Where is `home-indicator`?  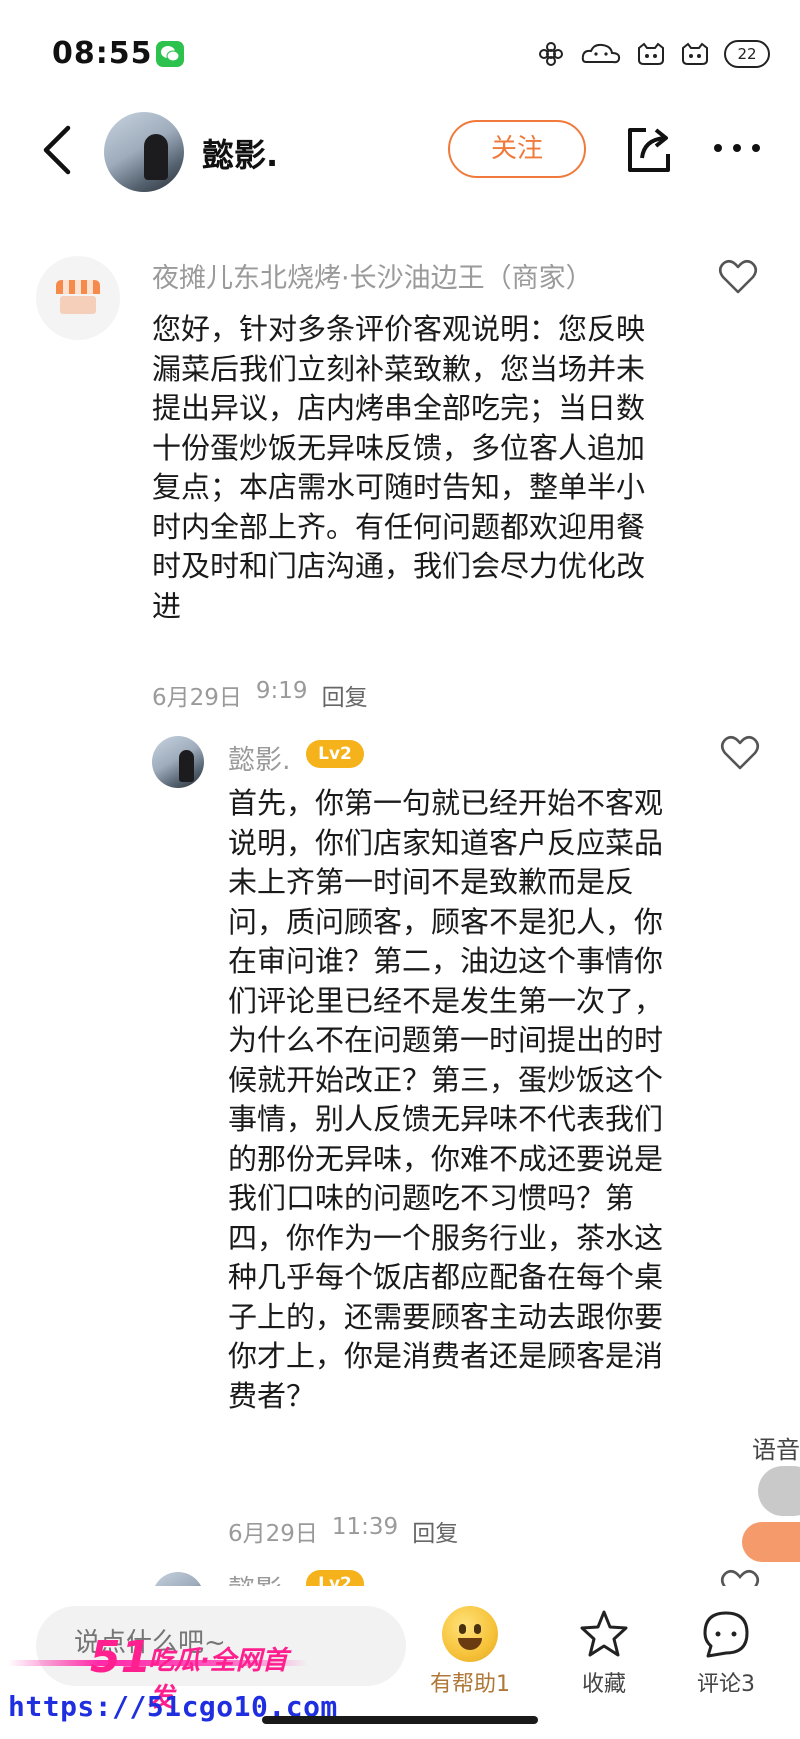
home-indicator is located at coordinates (400, 1720).